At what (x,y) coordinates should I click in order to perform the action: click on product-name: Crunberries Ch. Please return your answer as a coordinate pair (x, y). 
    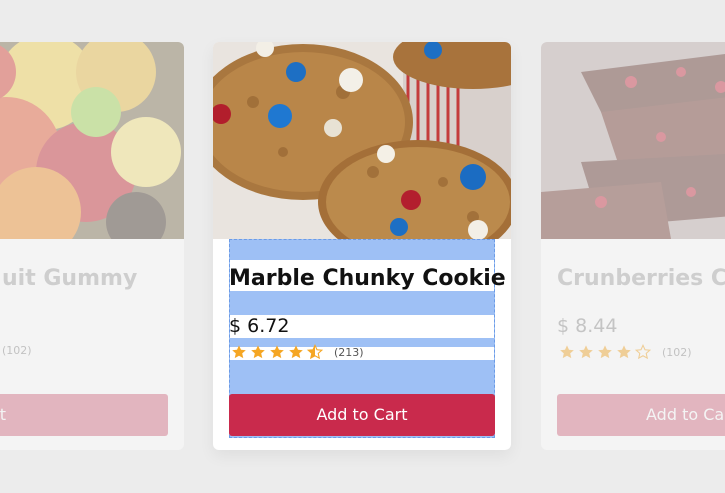
    Looking at the image, I should click on (641, 278).